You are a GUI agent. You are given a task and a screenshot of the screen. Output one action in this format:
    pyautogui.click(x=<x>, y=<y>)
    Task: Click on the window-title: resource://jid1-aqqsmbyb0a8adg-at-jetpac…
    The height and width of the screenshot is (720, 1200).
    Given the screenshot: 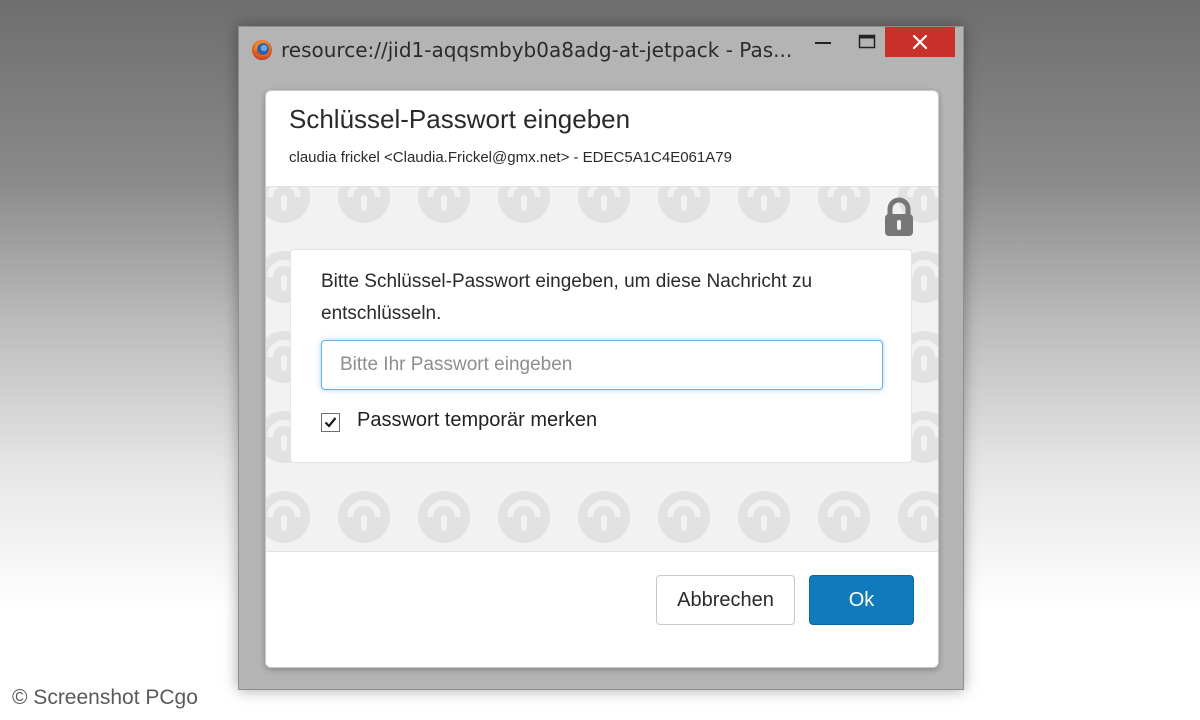 What is the action you would take?
    pyautogui.click(x=537, y=50)
    